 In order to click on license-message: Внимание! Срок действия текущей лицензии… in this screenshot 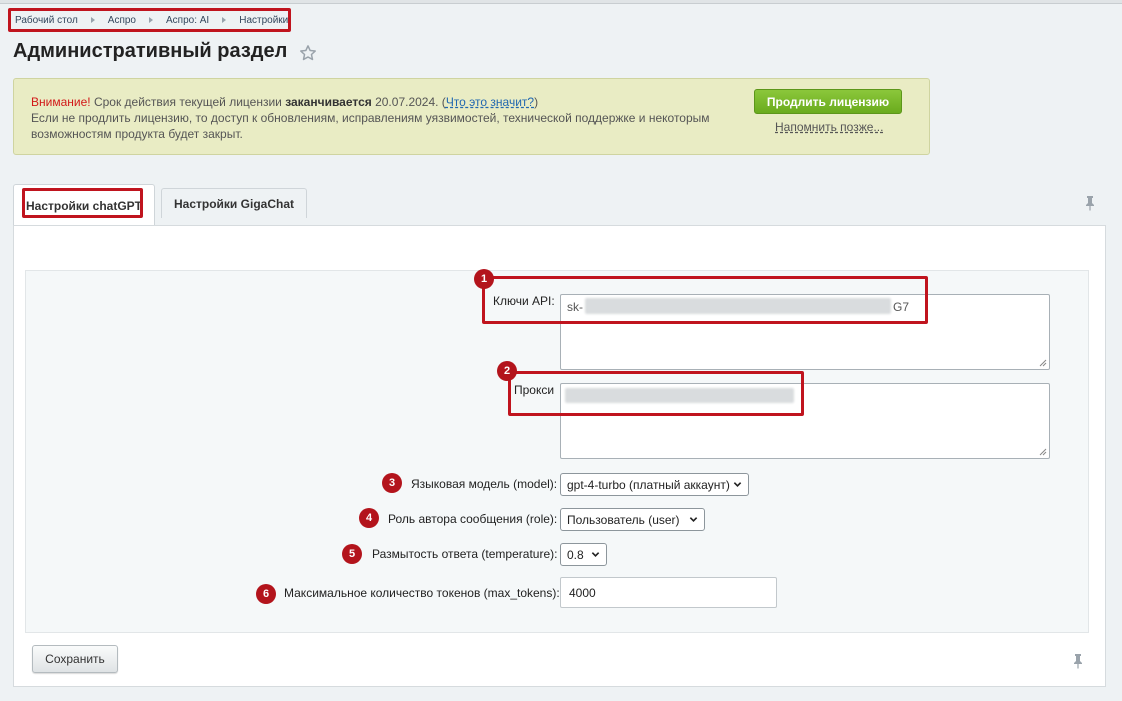, I will do `click(381, 118)`.